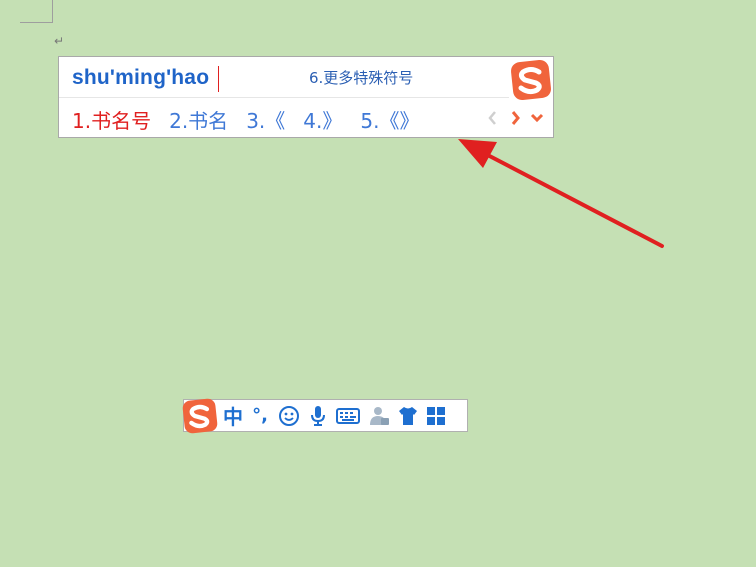 The height and width of the screenshot is (567, 756). What do you see at coordinates (260, 415) in the screenshot?
I see `punctuation-toggle: °,` at bounding box center [260, 415].